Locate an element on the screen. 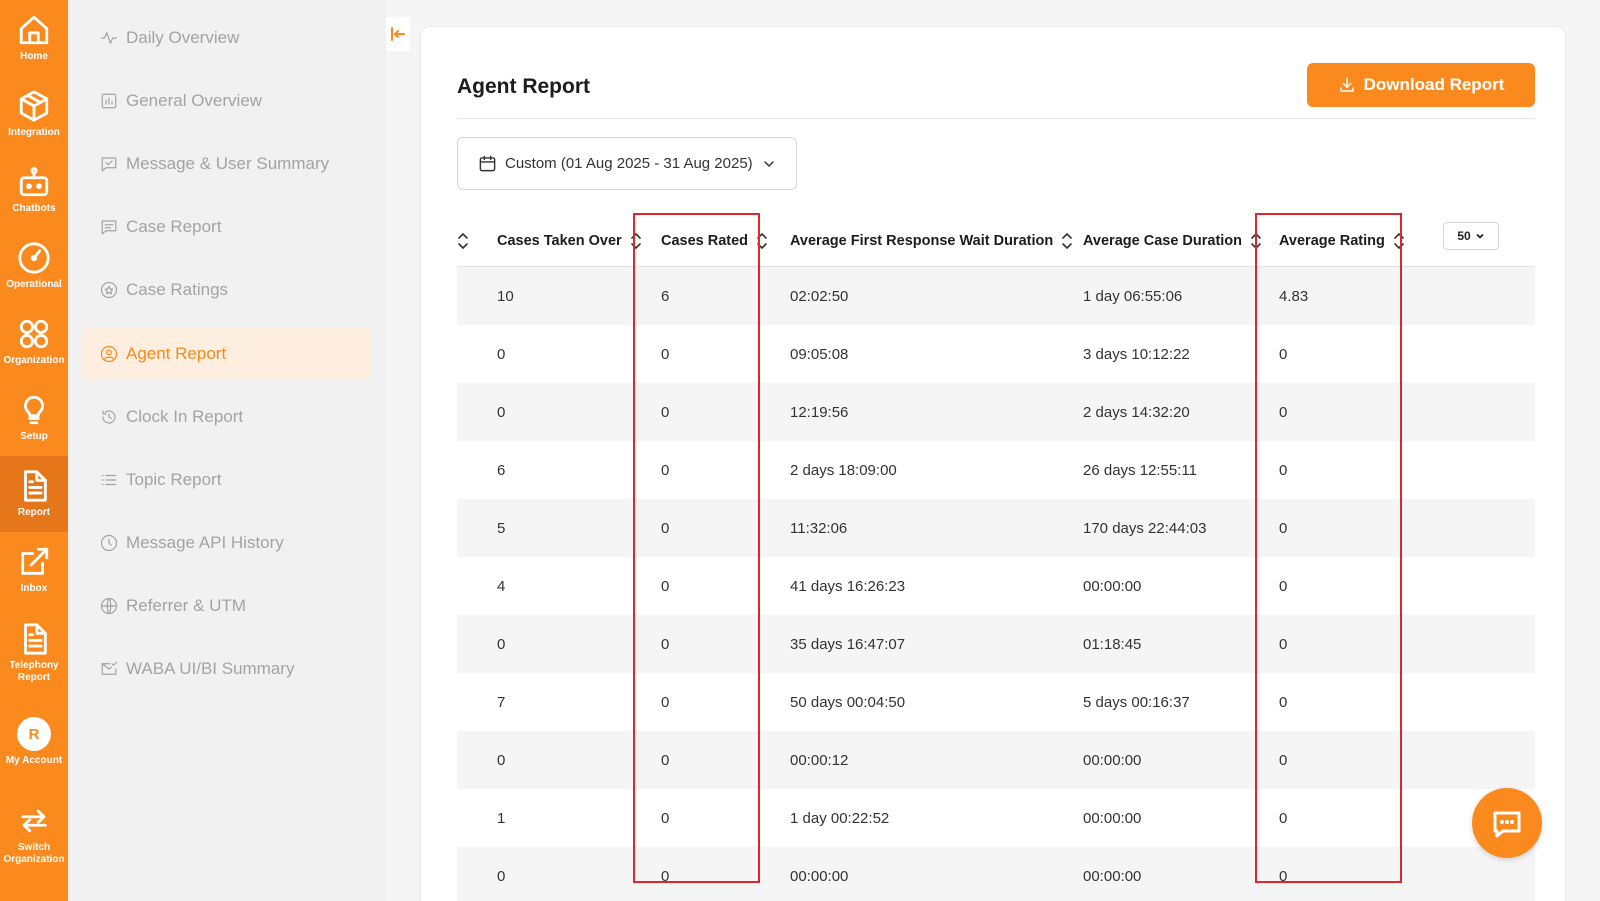 Image resolution: width=1600 pixels, height=901 pixels. column-header-label: Cases Taken Over is located at coordinates (559, 241).